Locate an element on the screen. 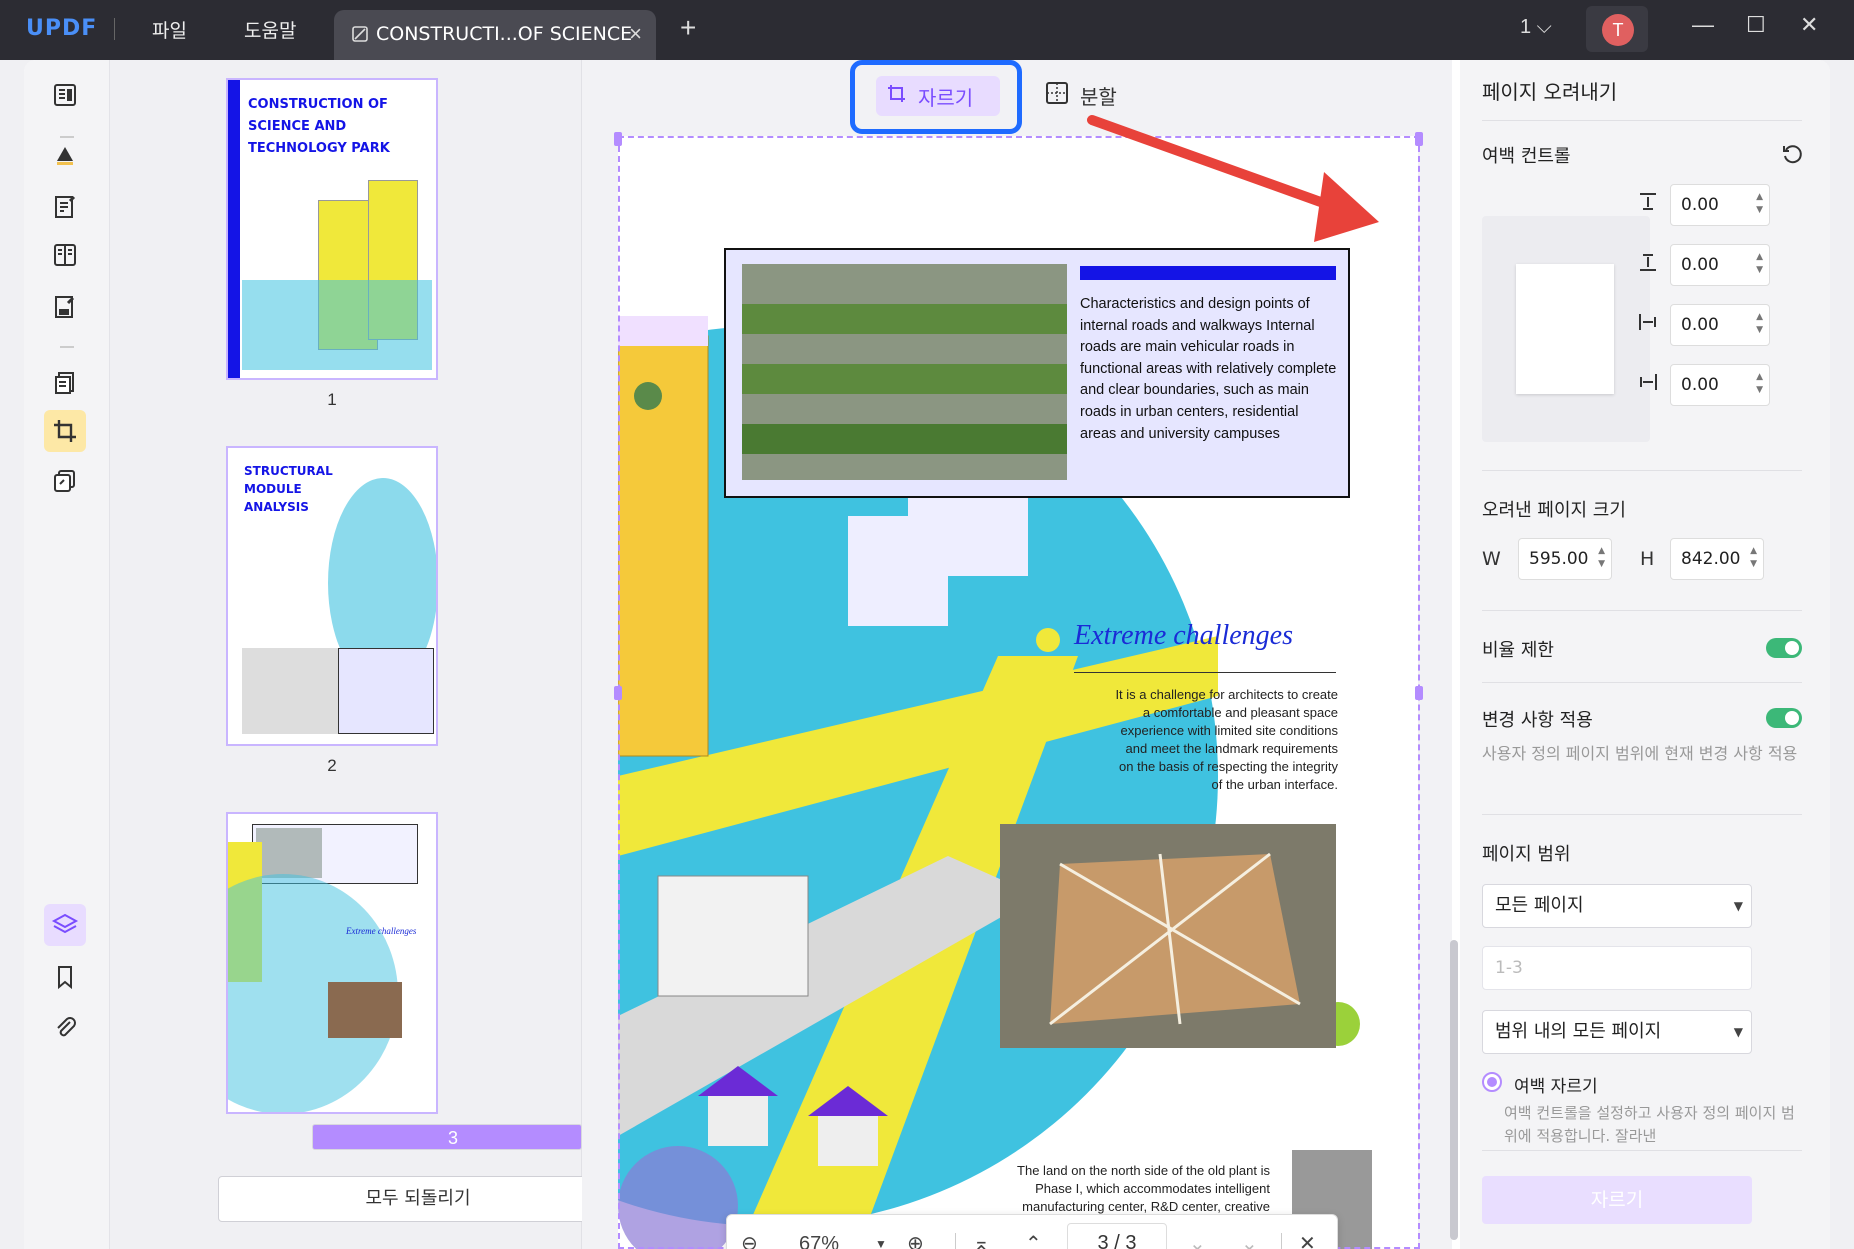  margin-left-icon is located at coordinates (1648, 322).